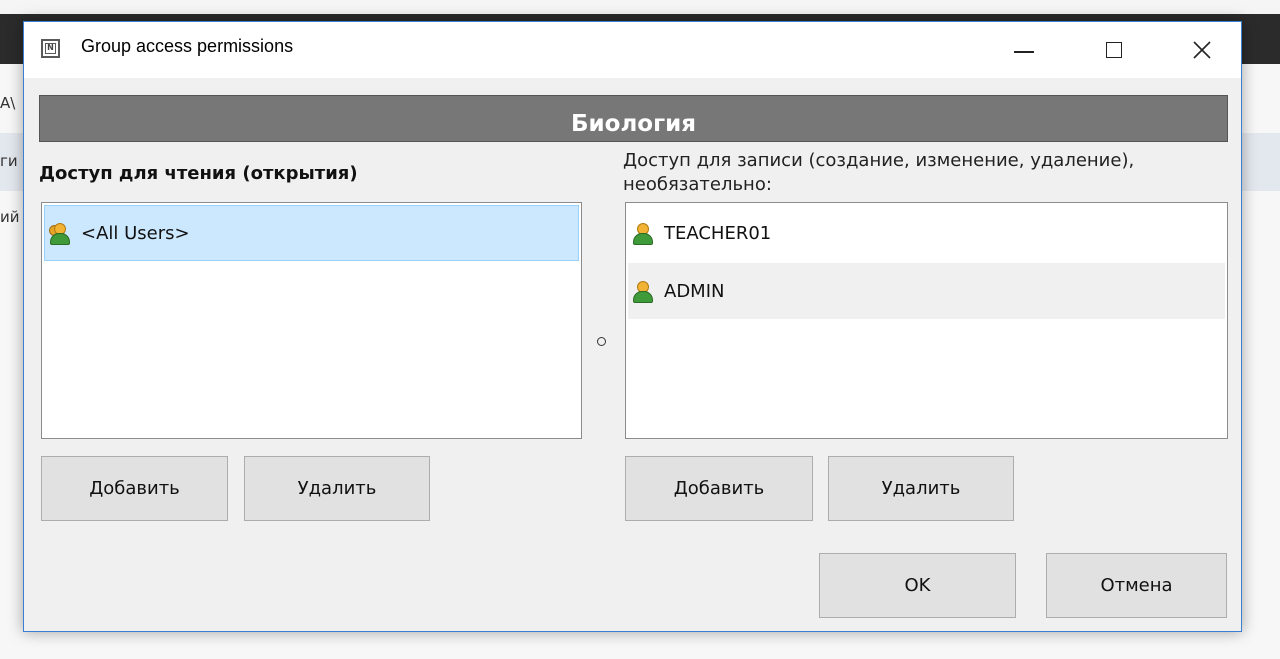 This screenshot has height=659, width=1280. What do you see at coordinates (694, 291) in the screenshot?
I see `list-item-label: ADMIN` at bounding box center [694, 291].